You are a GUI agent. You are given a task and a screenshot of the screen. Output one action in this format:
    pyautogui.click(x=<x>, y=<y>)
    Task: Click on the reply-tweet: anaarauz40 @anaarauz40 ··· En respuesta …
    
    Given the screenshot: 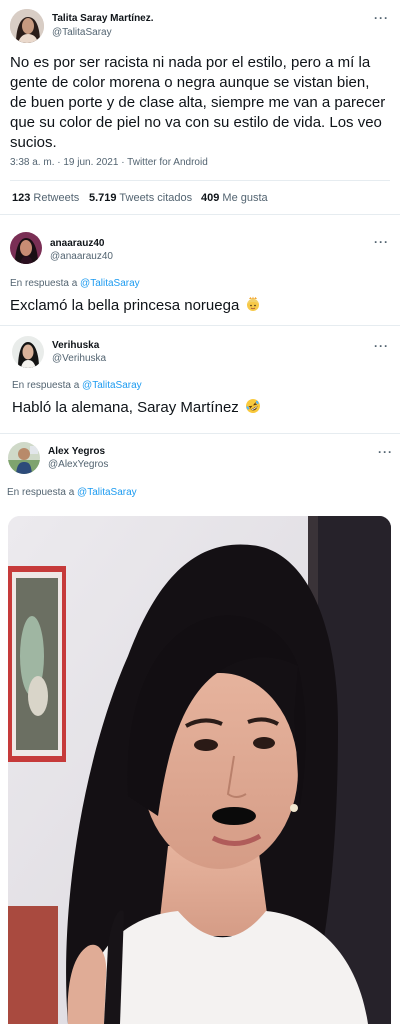 What is the action you would take?
    pyautogui.click(x=200, y=274)
    